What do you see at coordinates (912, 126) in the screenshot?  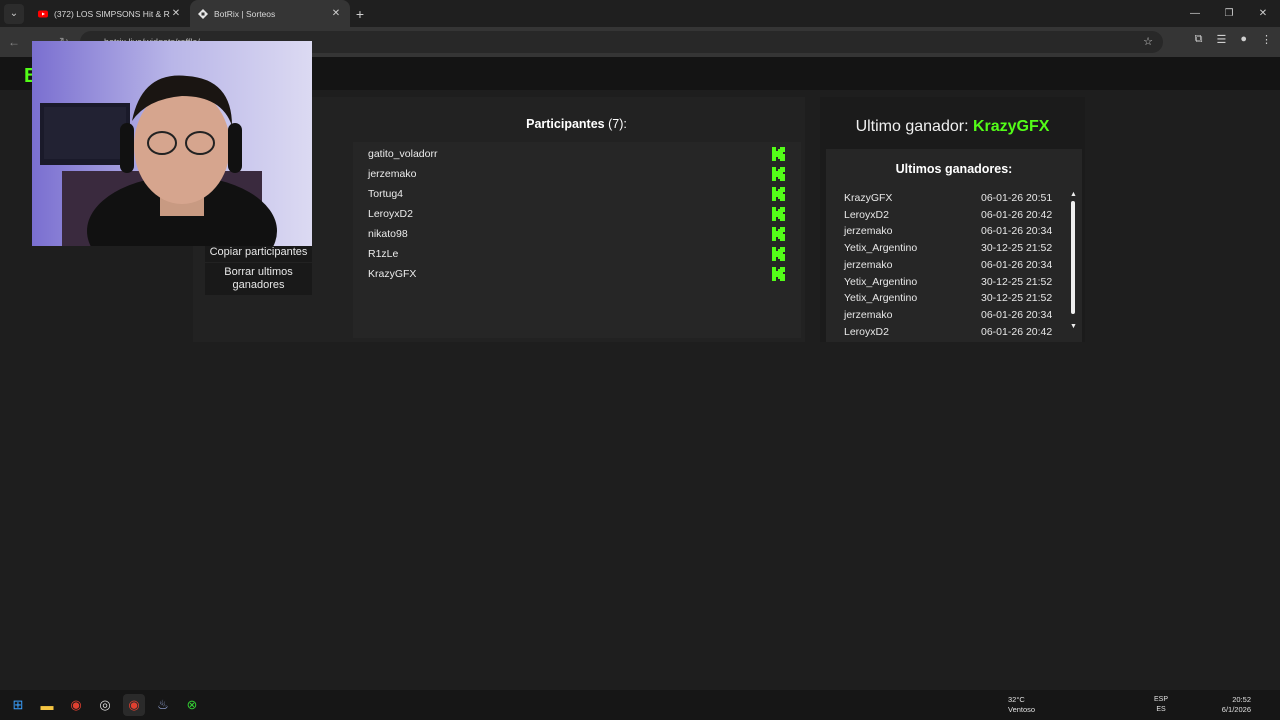 I see `last-winner-label: Ultimo ganador:` at bounding box center [912, 126].